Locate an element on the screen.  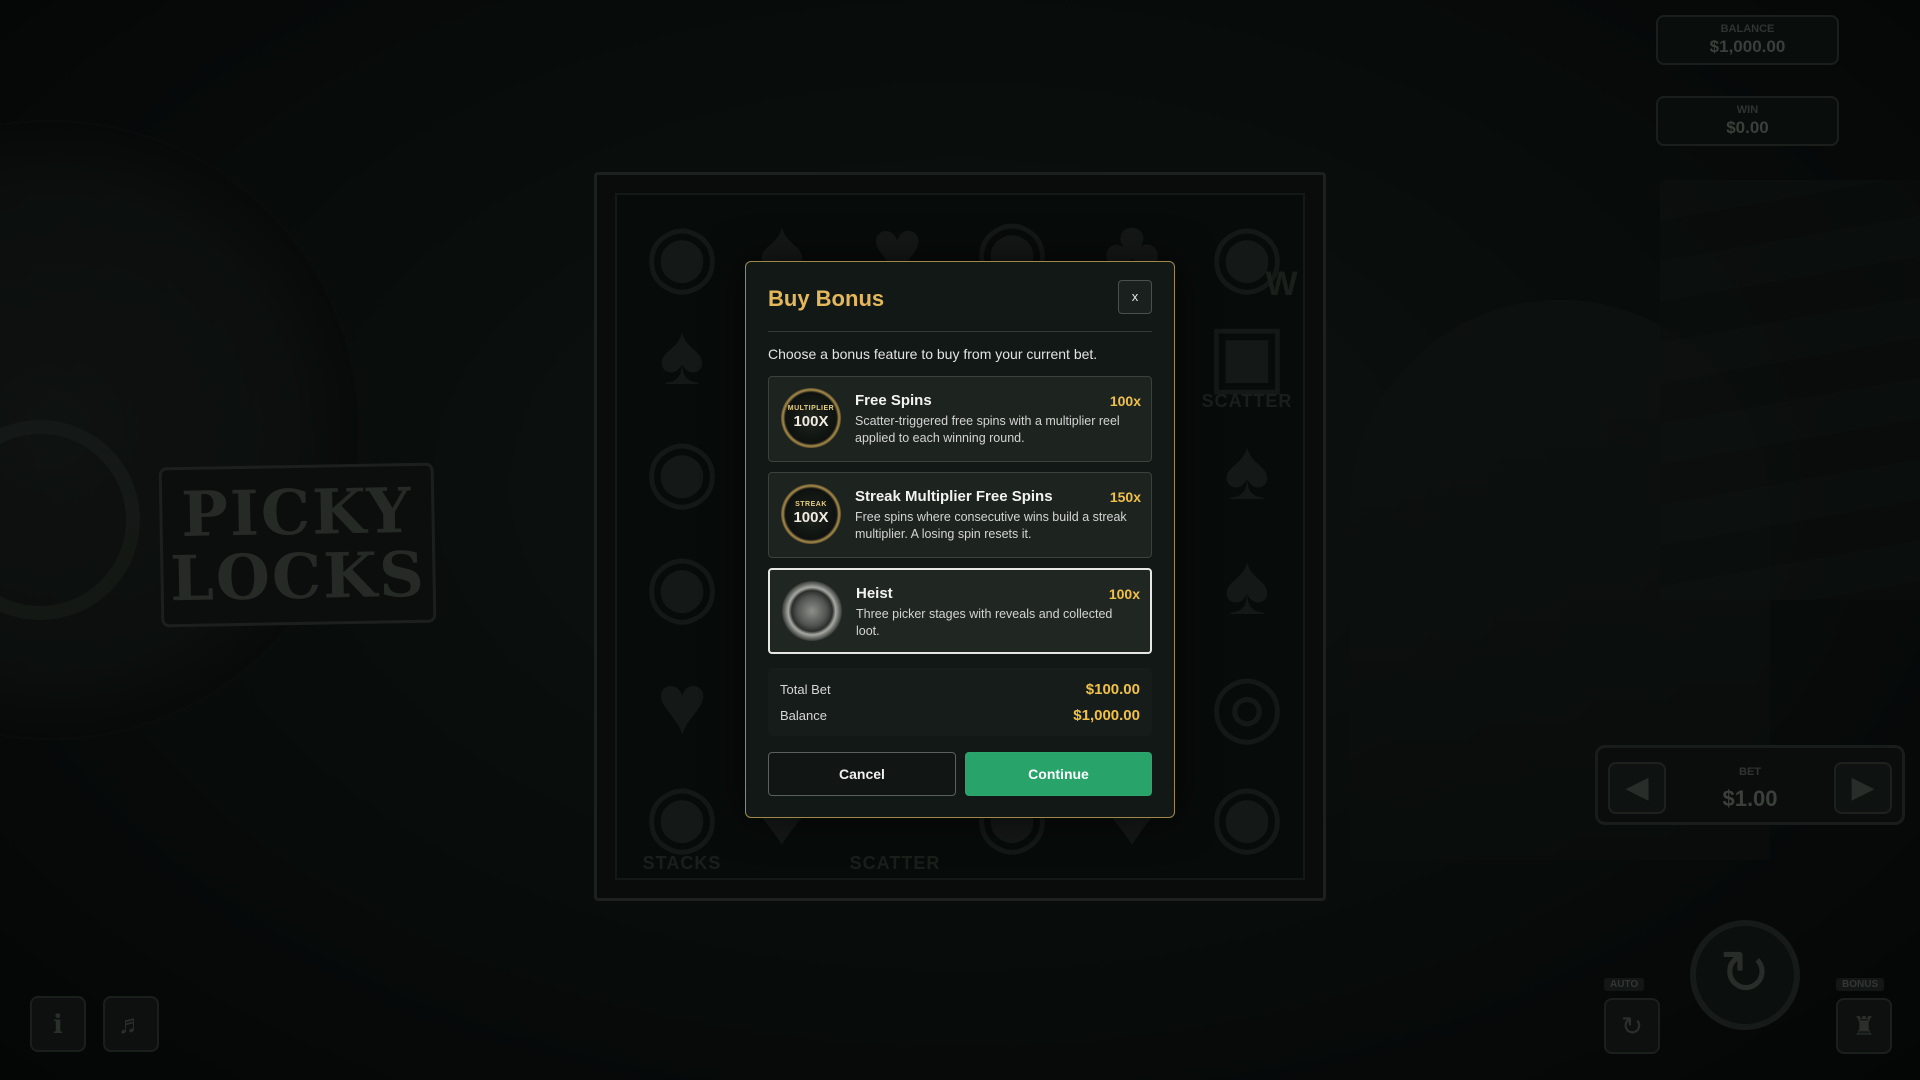
coin-top-text: STREAK is located at coordinates (811, 504).